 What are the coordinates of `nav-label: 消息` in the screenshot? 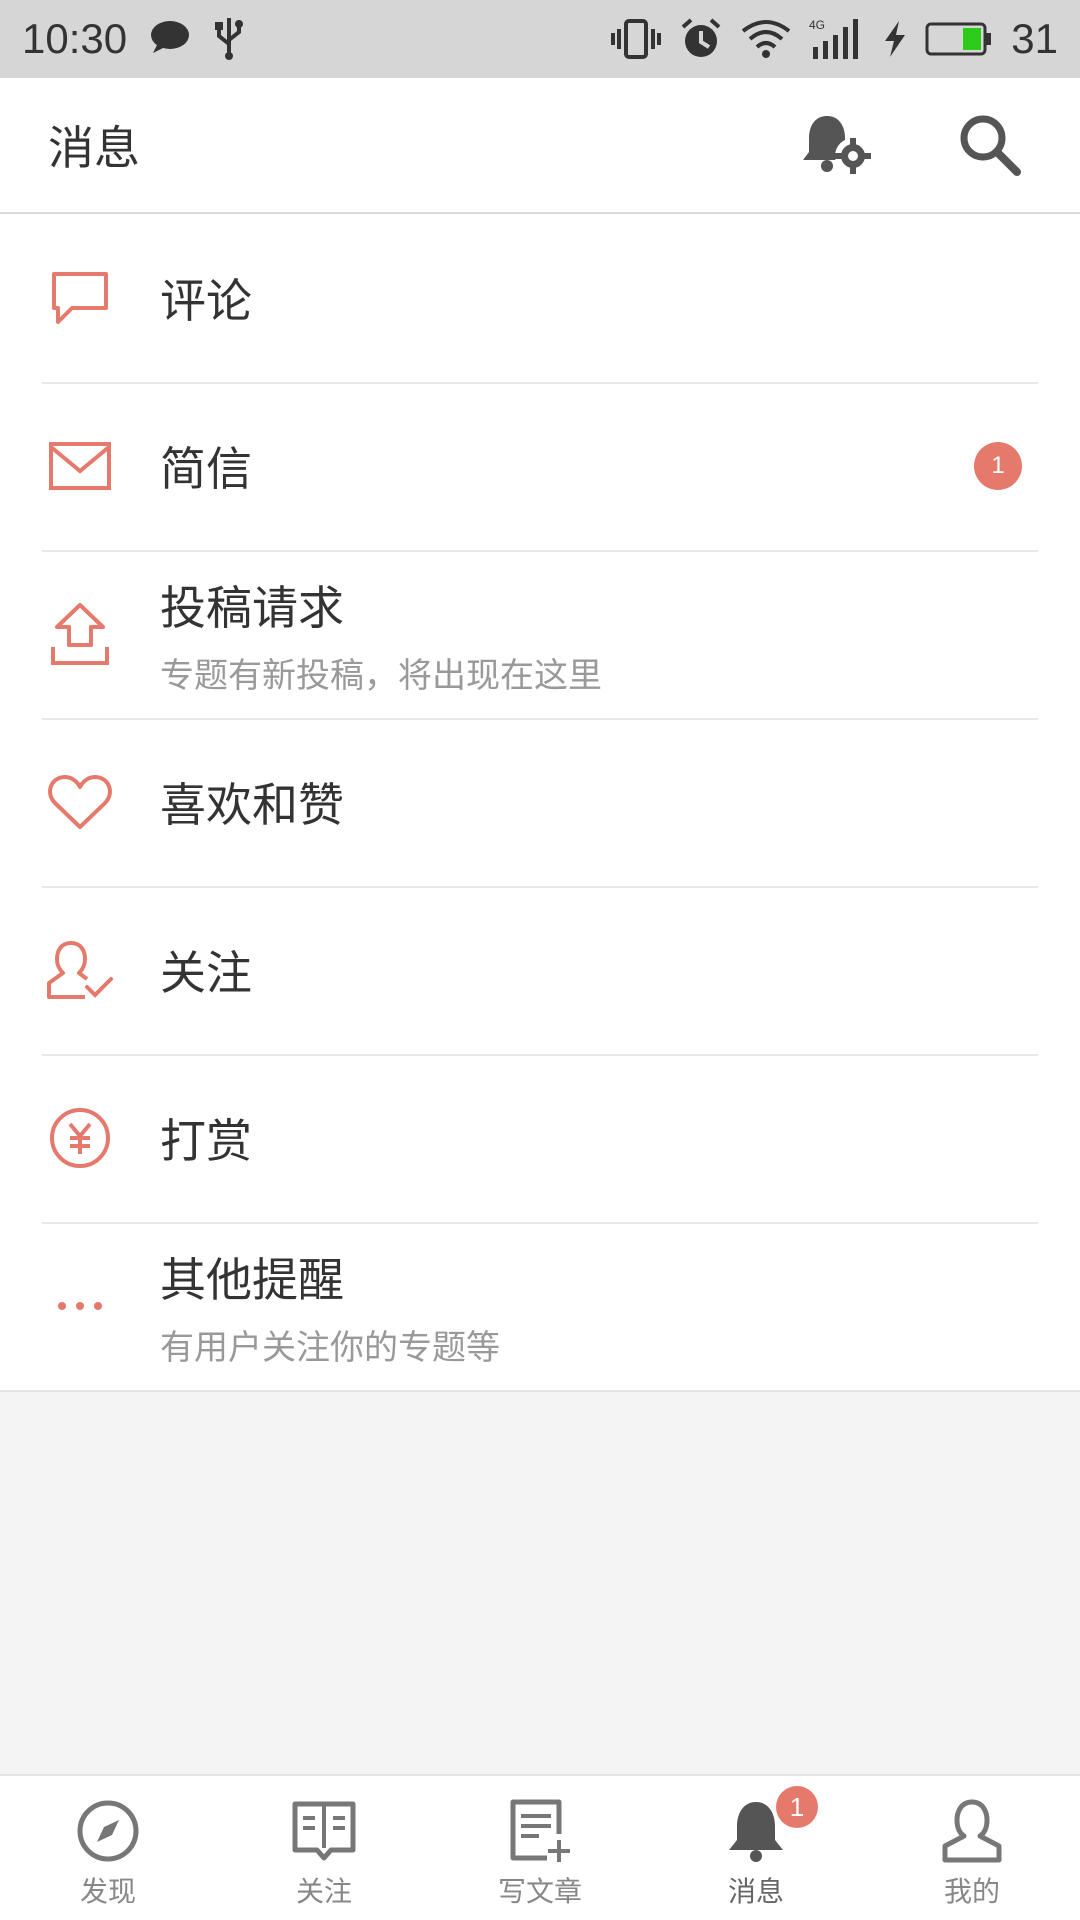 It's located at (755, 1891).